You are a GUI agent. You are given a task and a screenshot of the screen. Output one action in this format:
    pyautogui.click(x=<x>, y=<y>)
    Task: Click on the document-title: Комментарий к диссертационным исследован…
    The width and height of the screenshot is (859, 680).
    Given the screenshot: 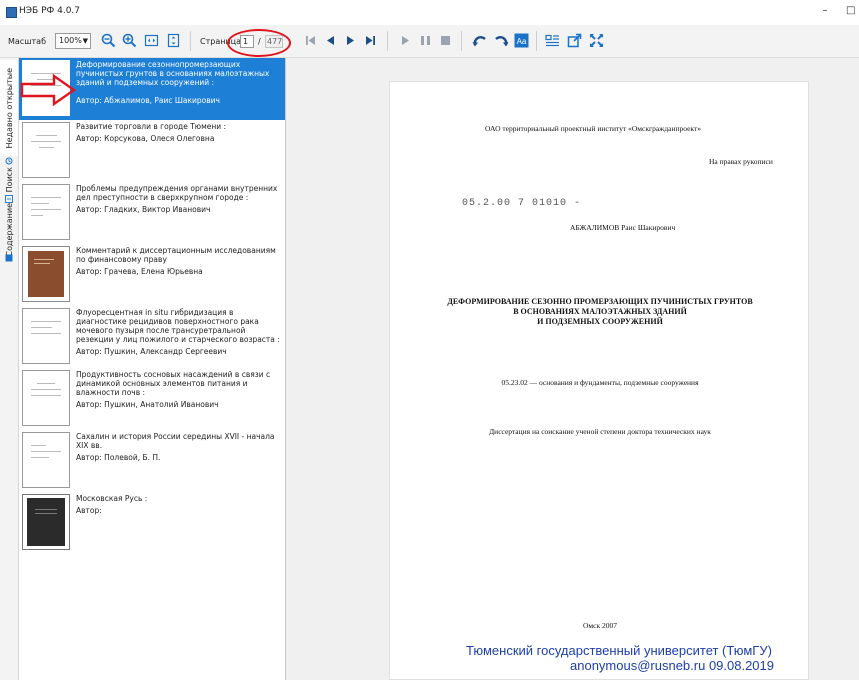 What is the action you would take?
    pyautogui.click(x=176, y=255)
    